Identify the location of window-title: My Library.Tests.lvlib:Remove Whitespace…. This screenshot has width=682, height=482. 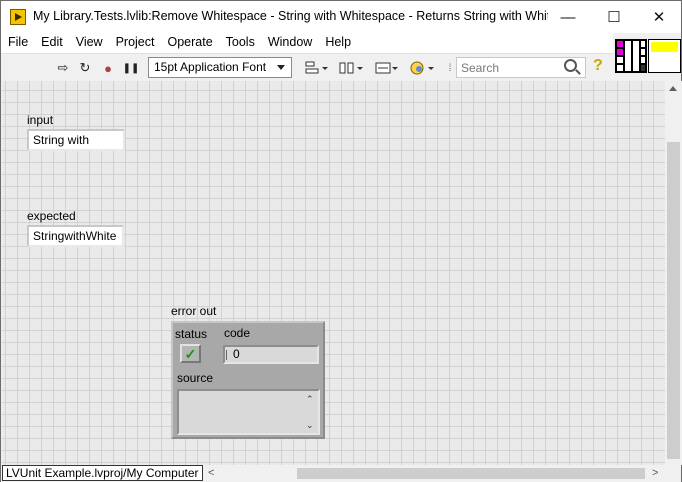
(290, 16).